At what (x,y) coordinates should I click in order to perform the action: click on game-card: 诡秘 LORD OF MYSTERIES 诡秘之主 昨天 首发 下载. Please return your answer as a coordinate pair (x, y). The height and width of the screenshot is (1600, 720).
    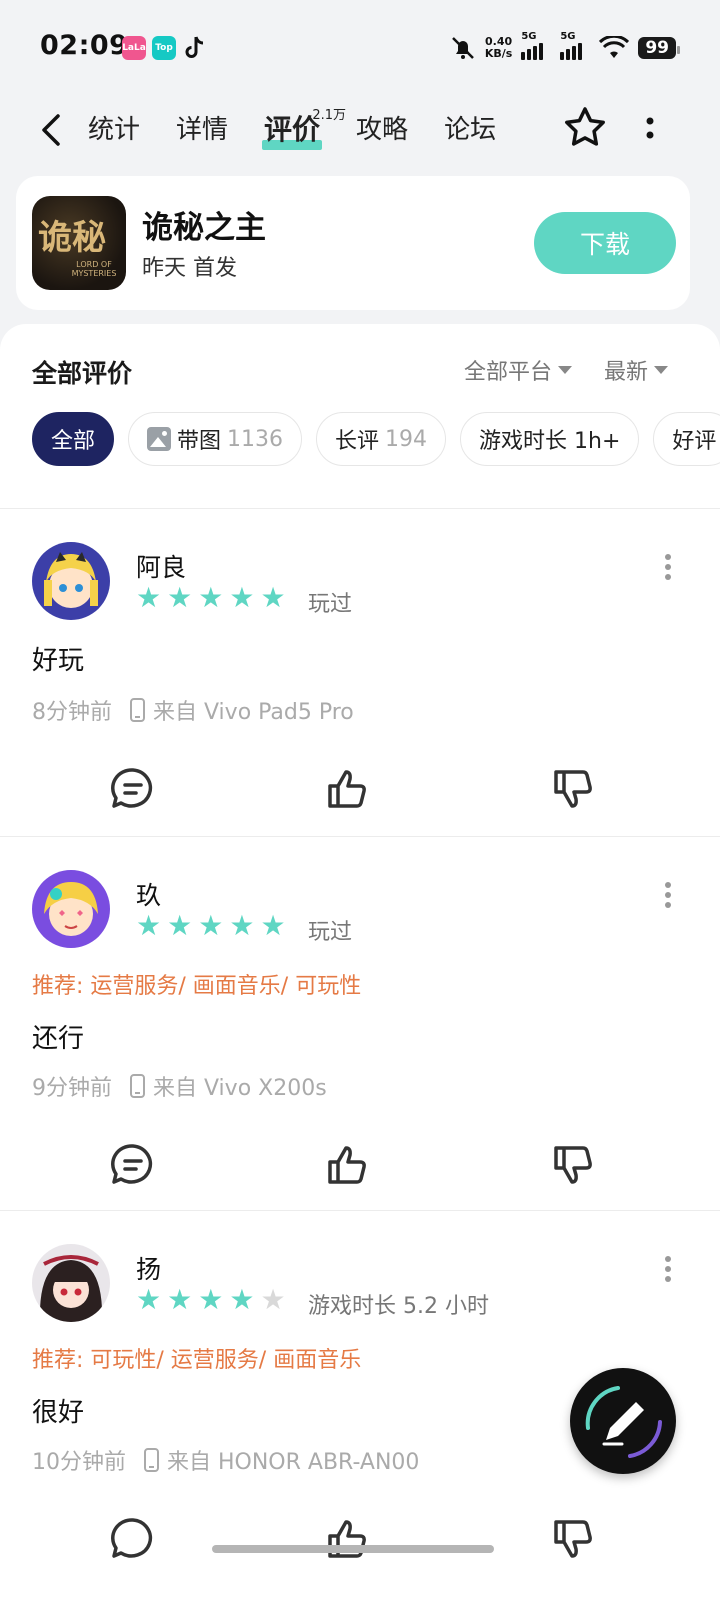
    Looking at the image, I should click on (353, 243).